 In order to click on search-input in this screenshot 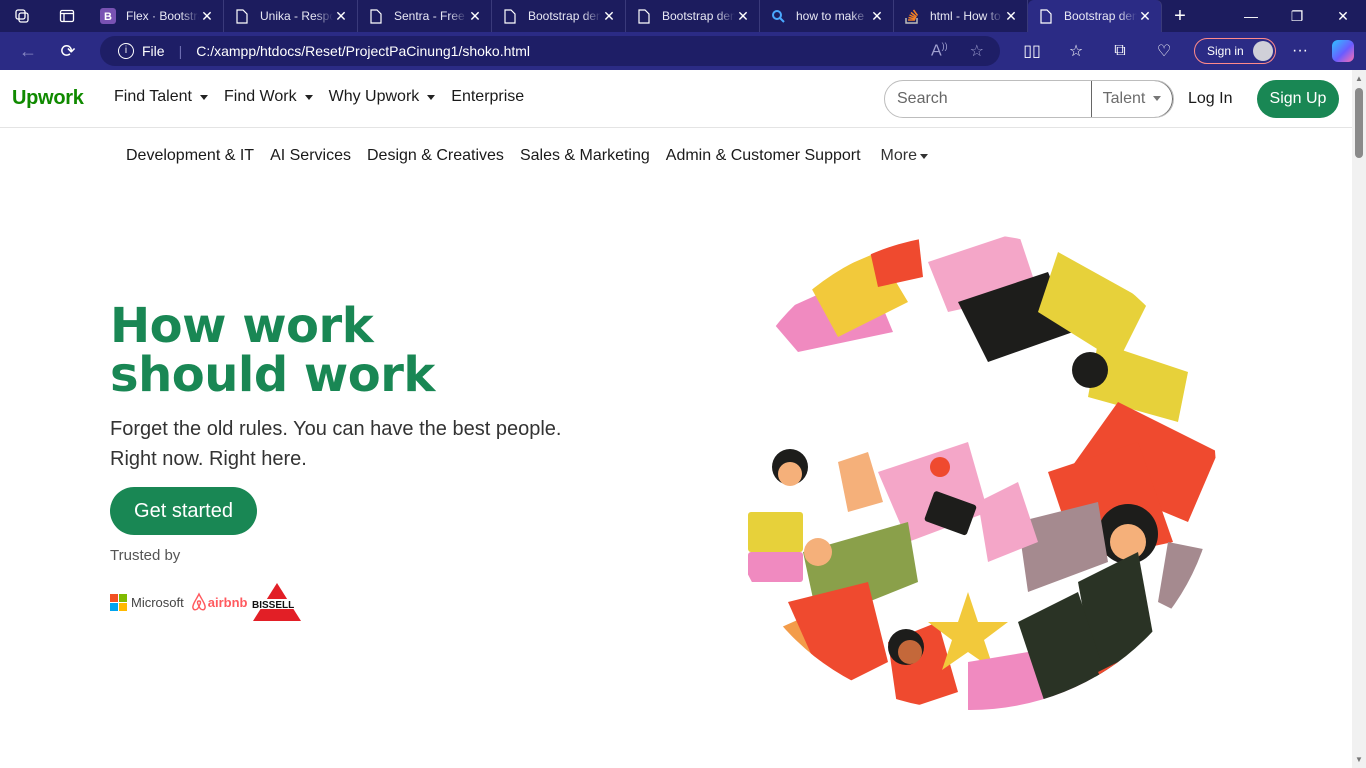, I will do `click(988, 99)`.